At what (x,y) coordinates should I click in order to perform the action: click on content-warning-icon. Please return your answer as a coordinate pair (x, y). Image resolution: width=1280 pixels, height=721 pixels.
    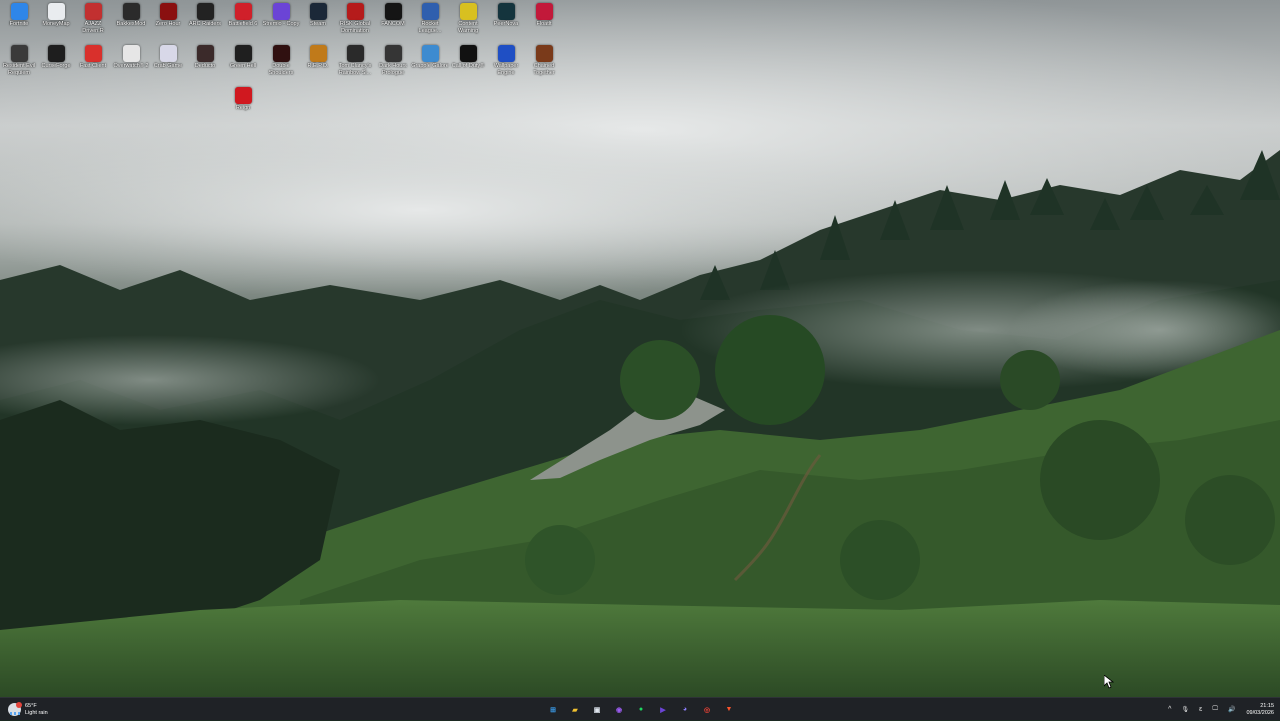
    Looking at the image, I should click on (468, 11).